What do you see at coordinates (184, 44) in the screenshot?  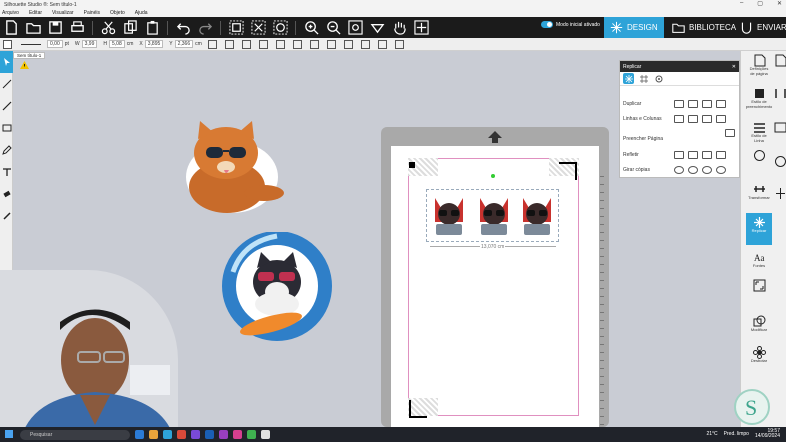 I see `y-field: 2,366` at bounding box center [184, 44].